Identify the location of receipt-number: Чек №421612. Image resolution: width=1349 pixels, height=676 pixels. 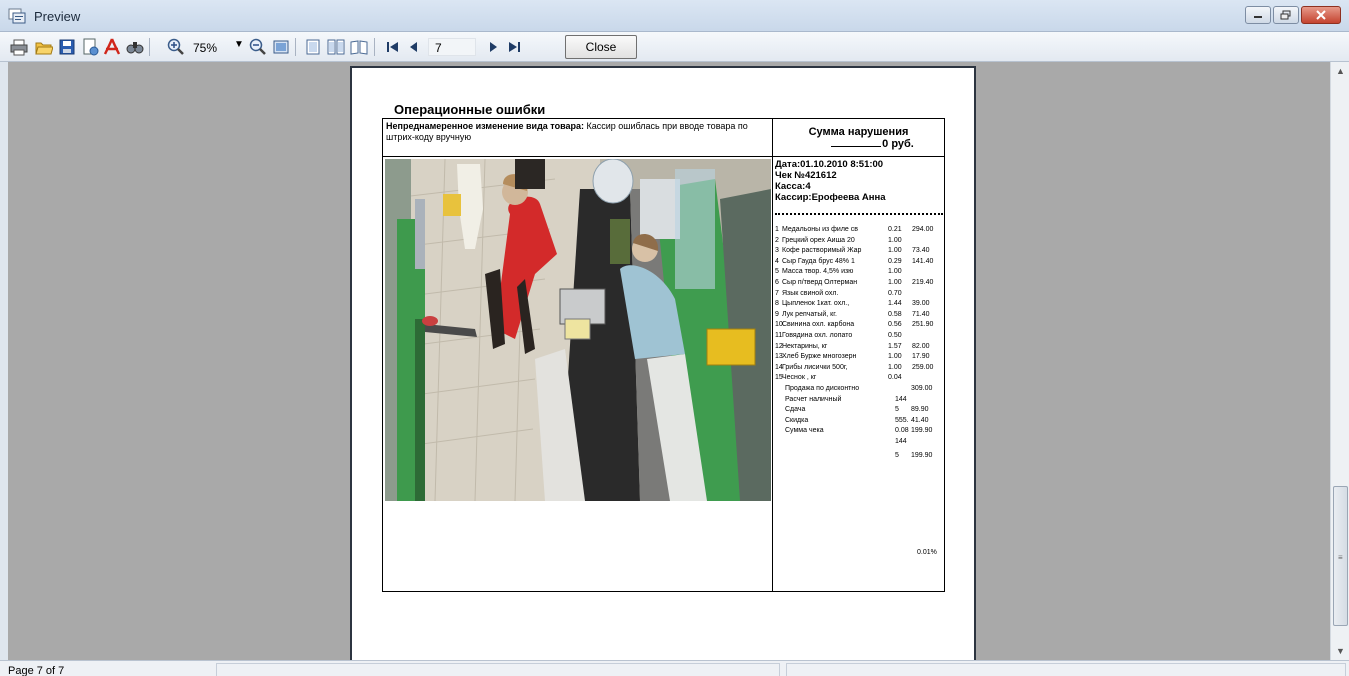
(806, 175).